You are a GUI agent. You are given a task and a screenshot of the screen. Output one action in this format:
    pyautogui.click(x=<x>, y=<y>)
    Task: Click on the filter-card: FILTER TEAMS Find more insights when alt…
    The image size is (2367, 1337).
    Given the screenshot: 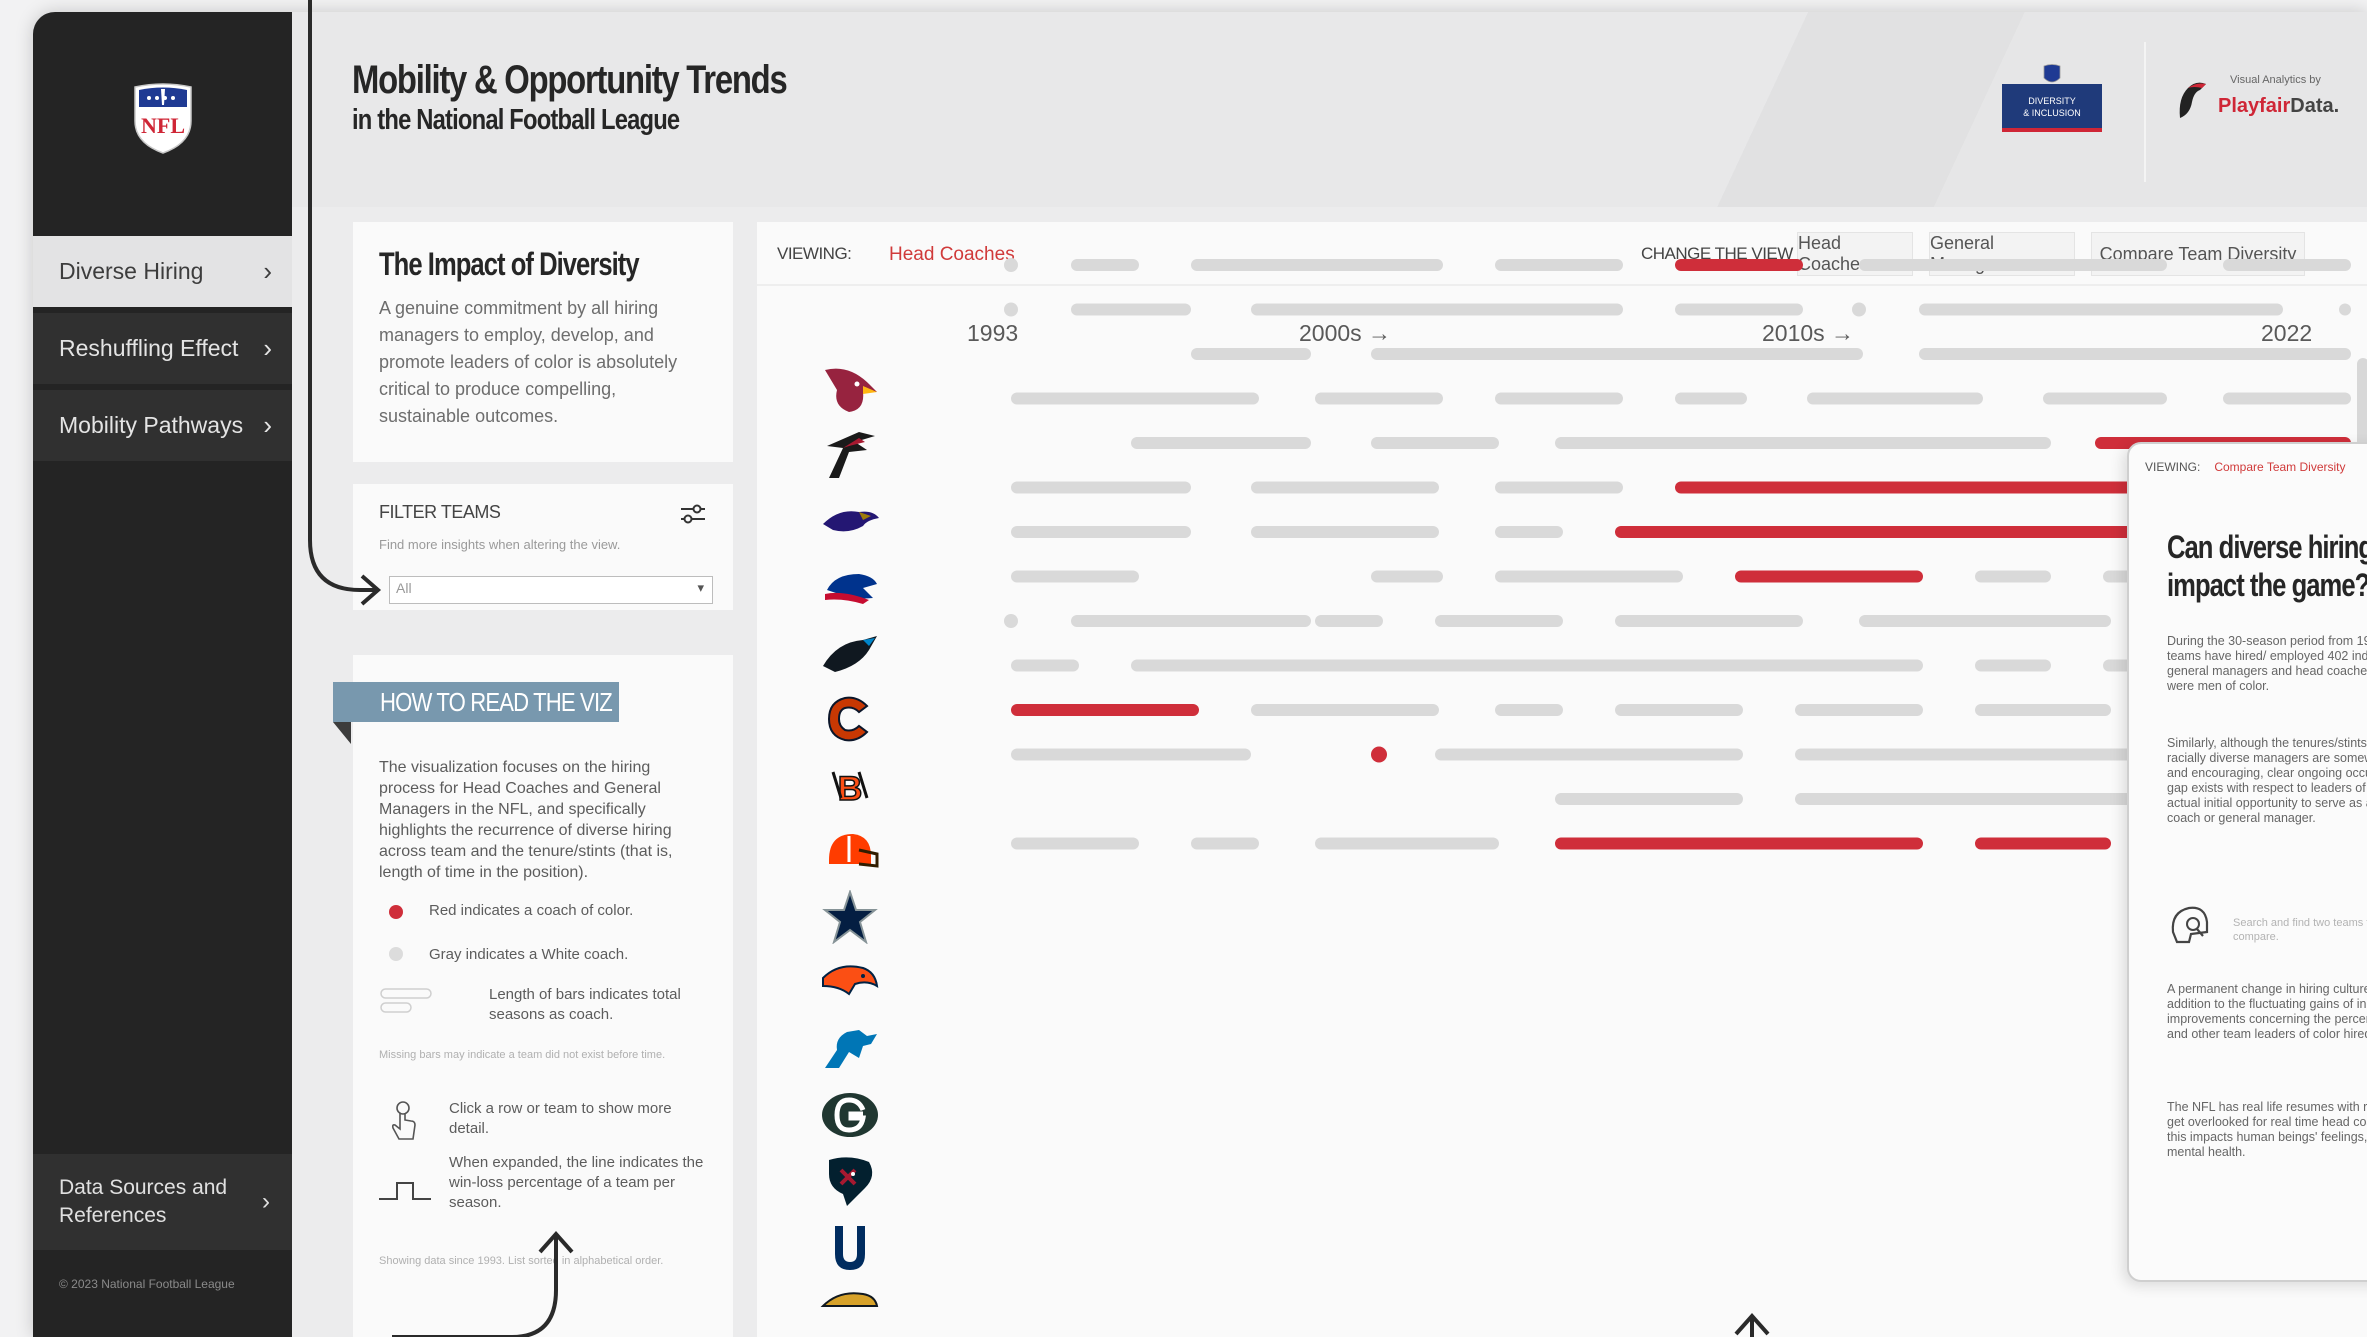 What is the action you would take?
    pyautogui.click(x=543, y=547)
    